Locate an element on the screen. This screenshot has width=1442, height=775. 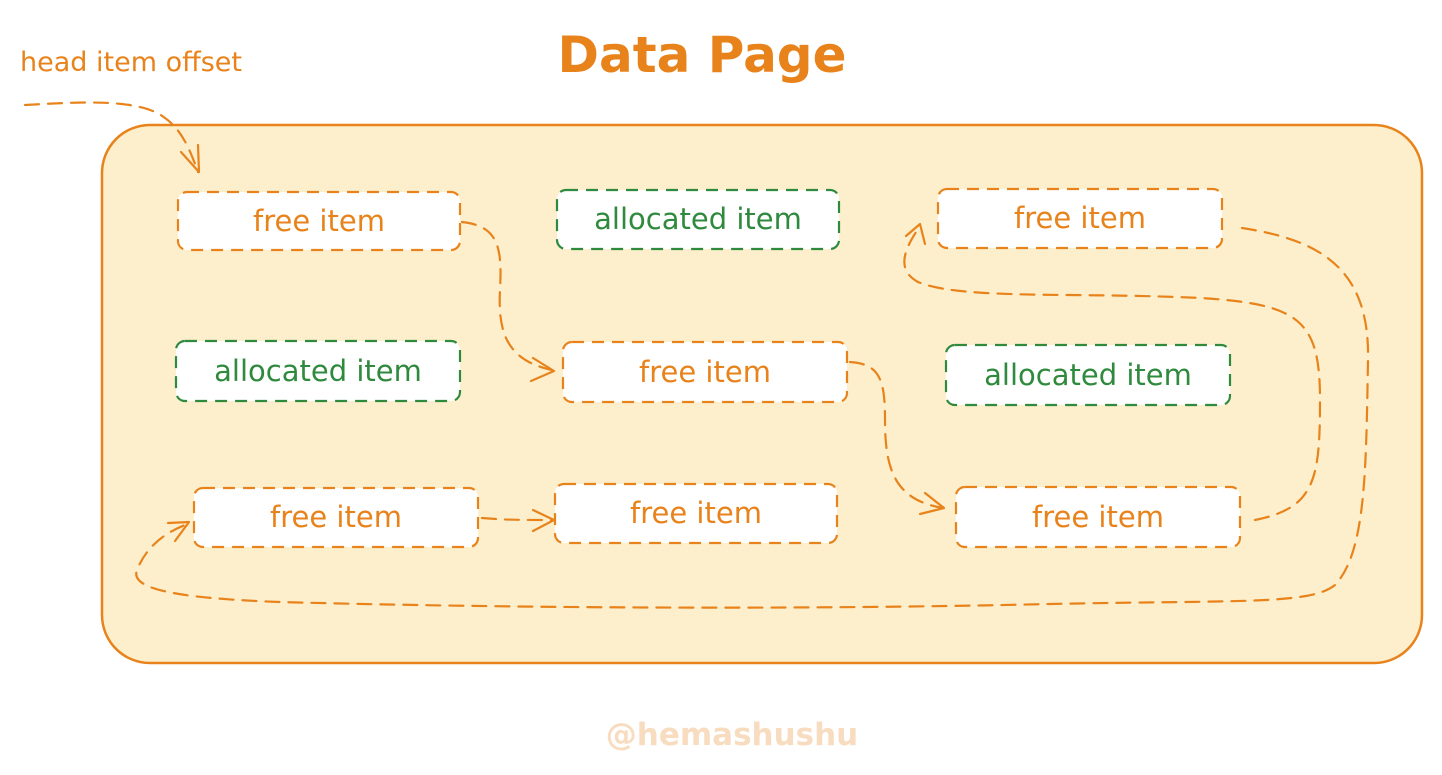
diagram-title: Data Page is located at coordinates (701, 55).